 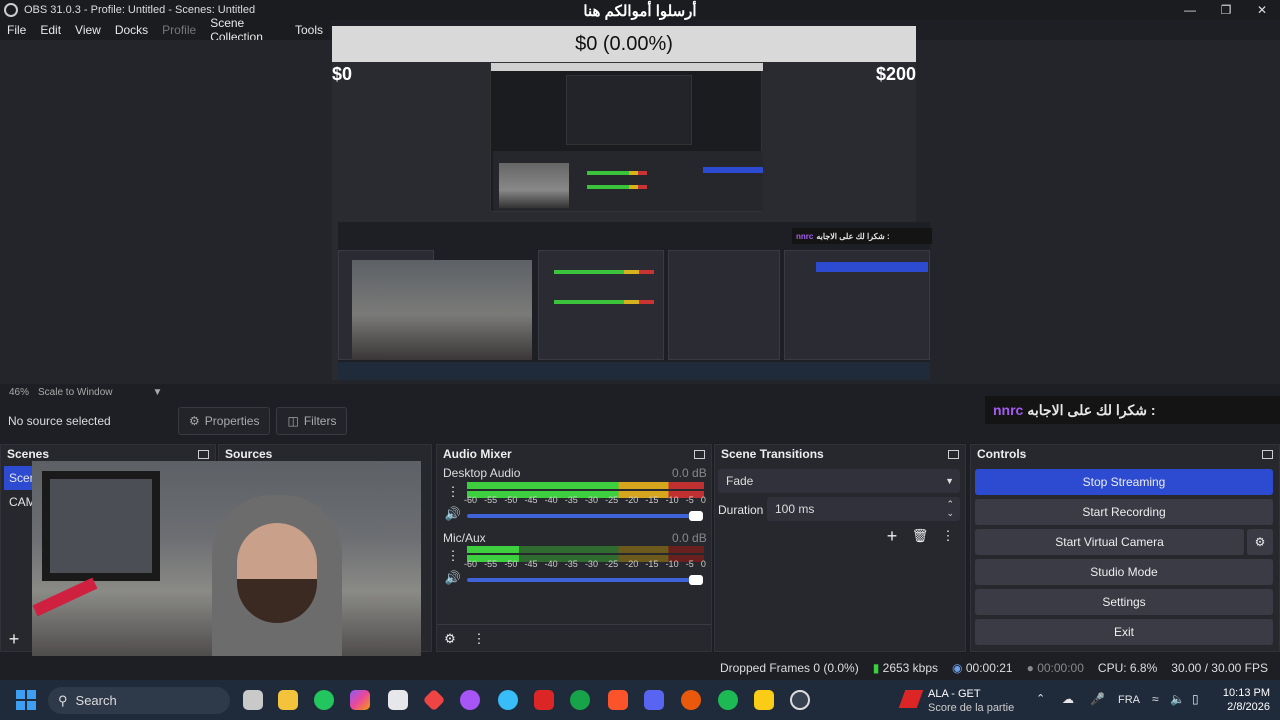 I want to click on sources-title: Sources, so click(x=249, y=454).